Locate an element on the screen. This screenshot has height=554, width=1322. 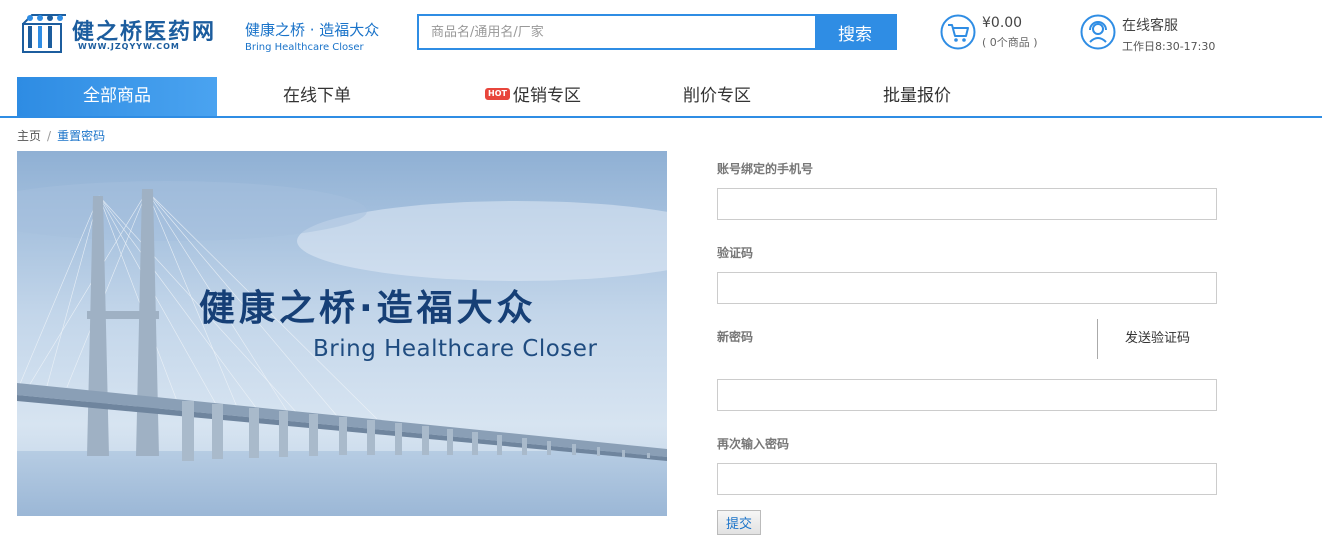
slogan-en: Bring Healthcare Closer is located at coordinates (304, 47).